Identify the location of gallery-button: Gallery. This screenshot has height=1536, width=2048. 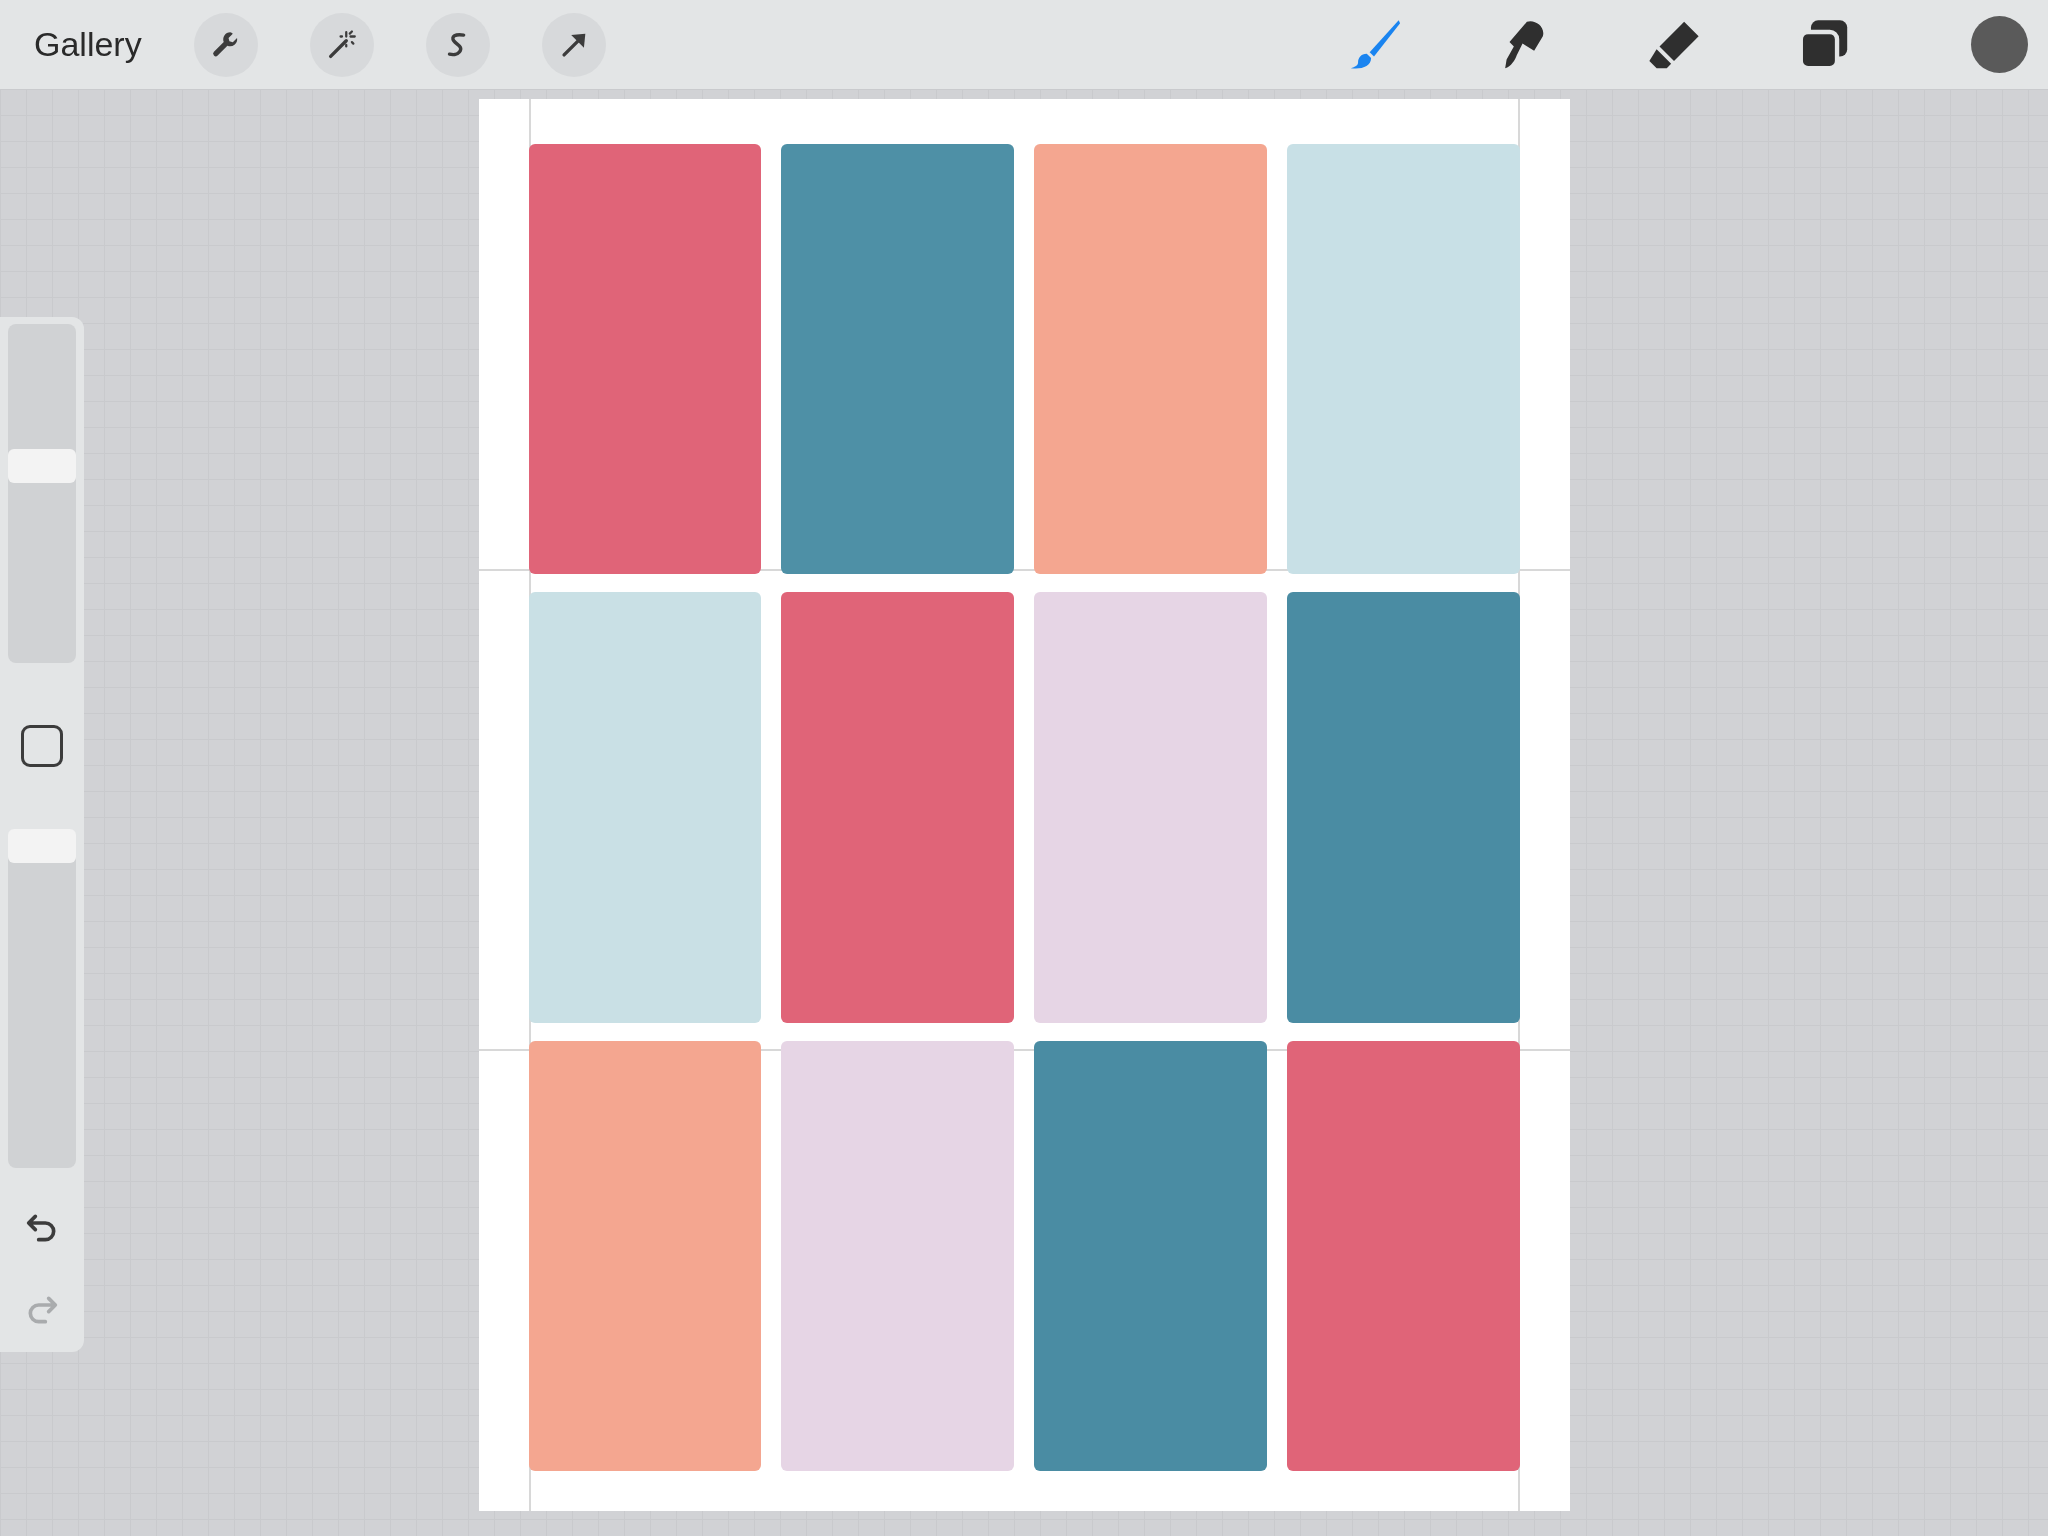
(88, 44).